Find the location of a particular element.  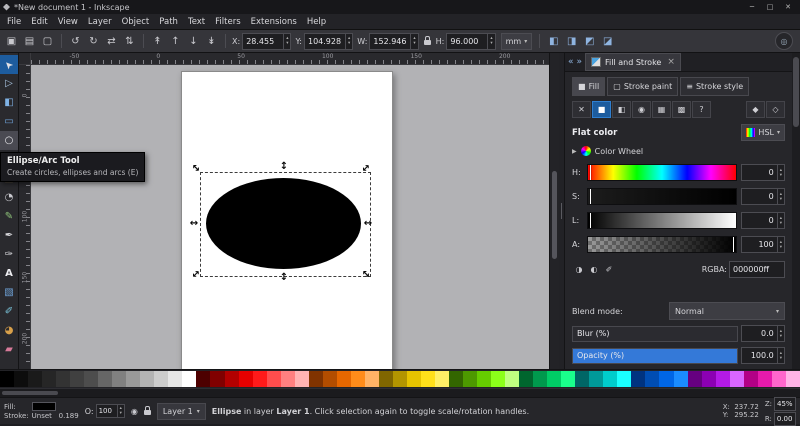

color-wheel-expander: ▶ Color Wheel is located at coordinates (678, 151).